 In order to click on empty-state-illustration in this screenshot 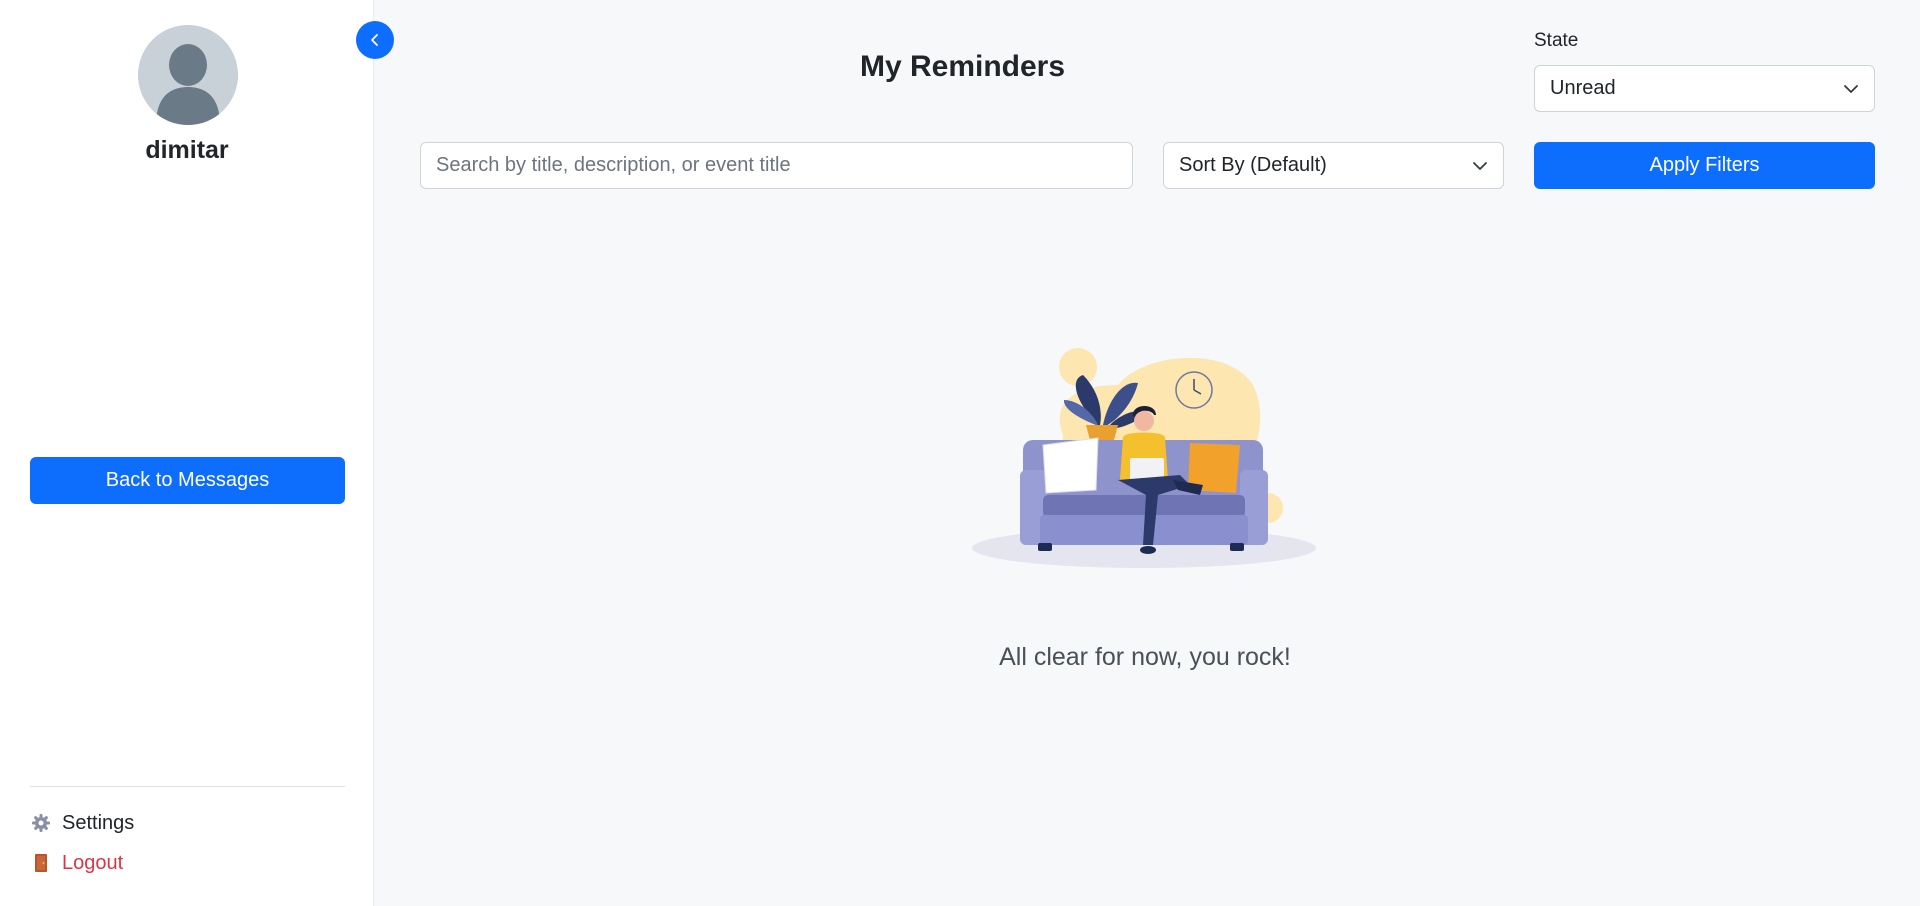, I will do `click(1144, 458)`.